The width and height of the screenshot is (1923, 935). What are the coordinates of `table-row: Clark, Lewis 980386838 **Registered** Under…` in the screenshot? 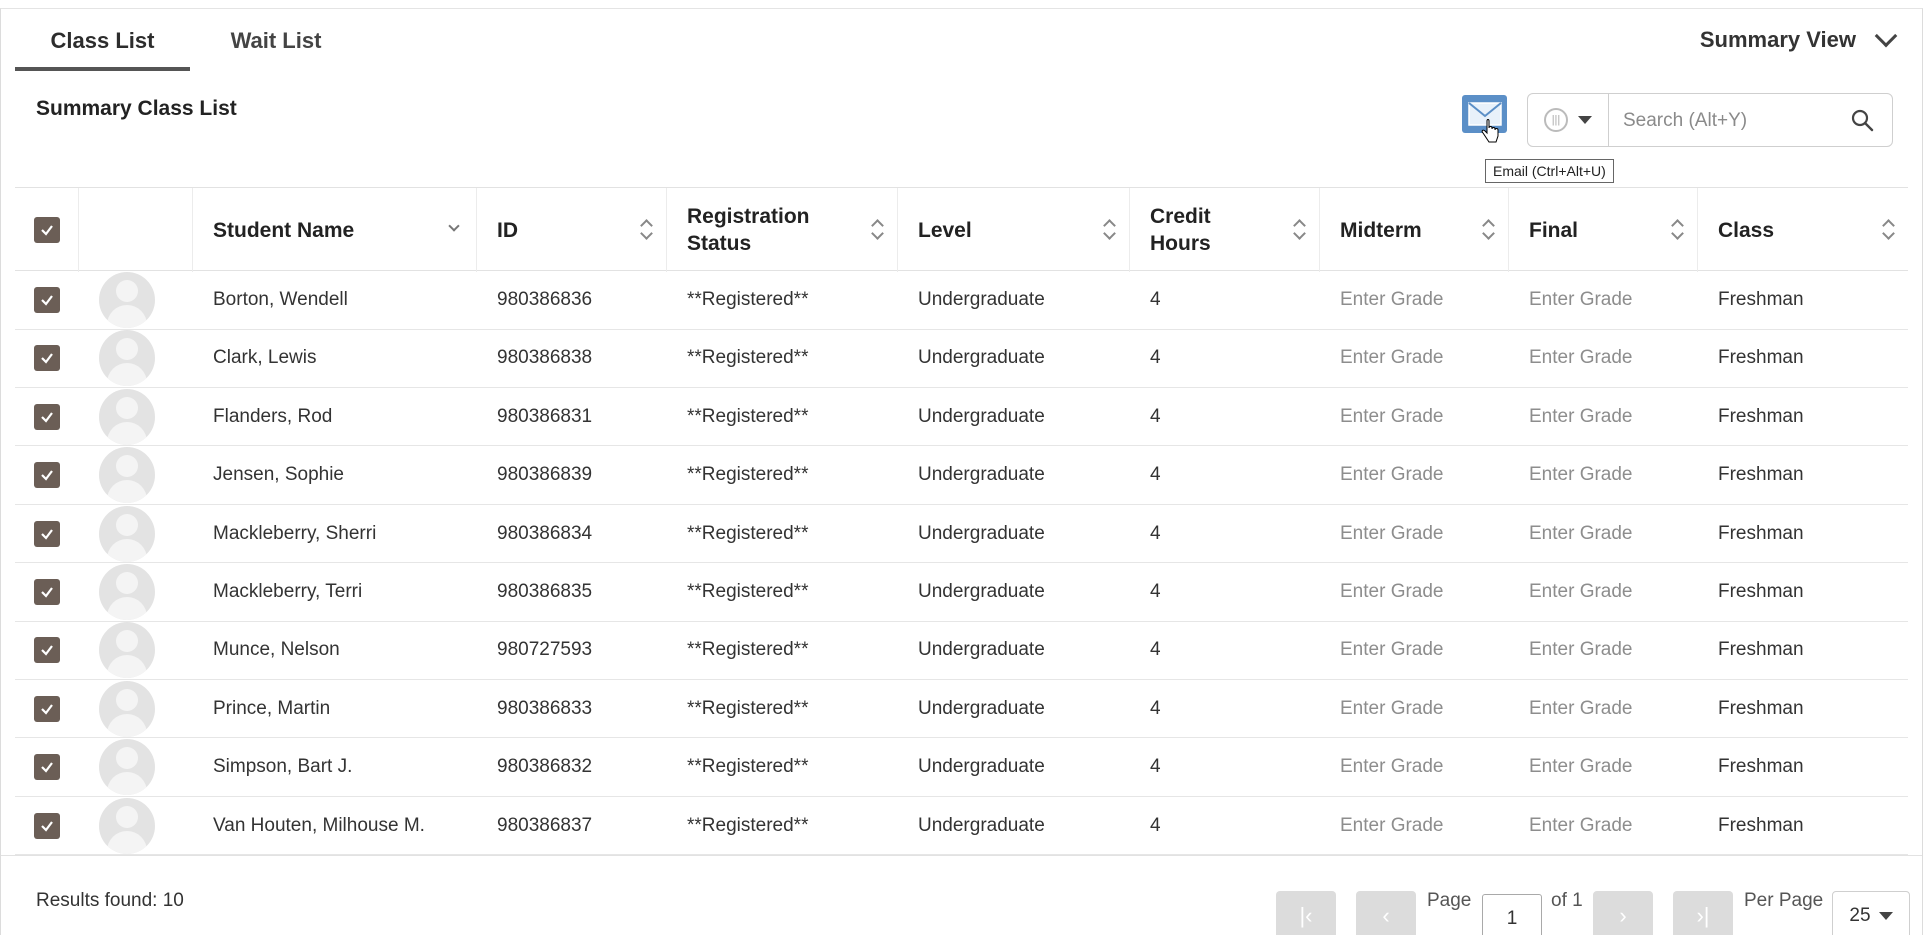 It's located at (961, 358).